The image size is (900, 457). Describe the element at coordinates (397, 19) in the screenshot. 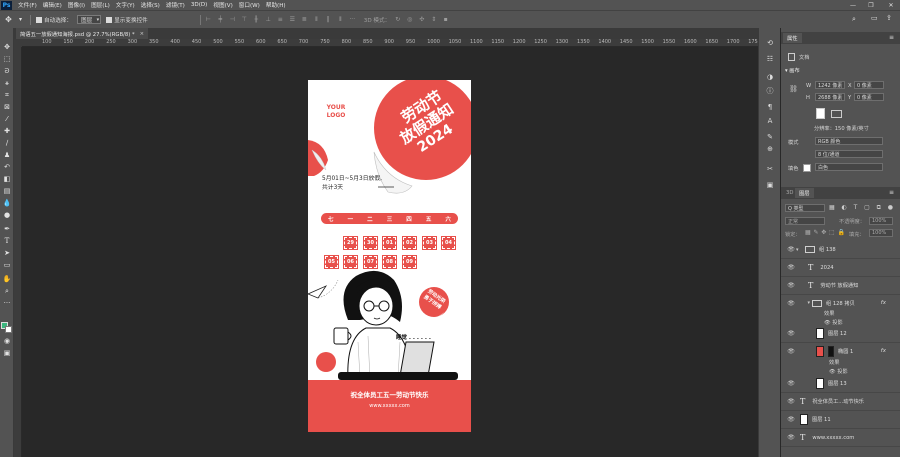

I see `3d-rotate-icon: ↻` at that location.